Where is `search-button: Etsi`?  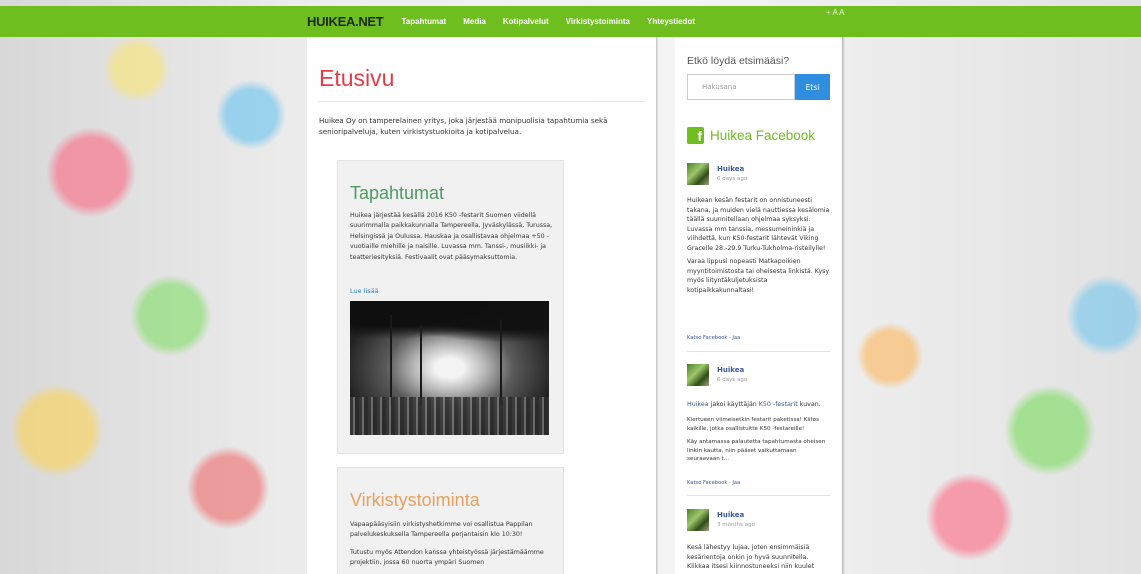
search-button: Etsi is located at coordinates (812, 87).